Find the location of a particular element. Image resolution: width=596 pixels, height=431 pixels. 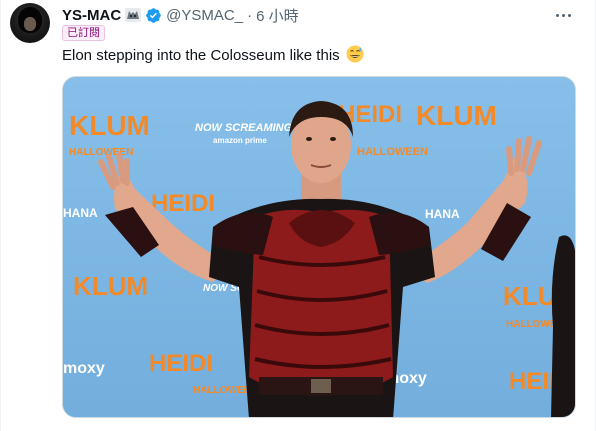

display-name: YS-MAC is located at coordinates (91, 15).